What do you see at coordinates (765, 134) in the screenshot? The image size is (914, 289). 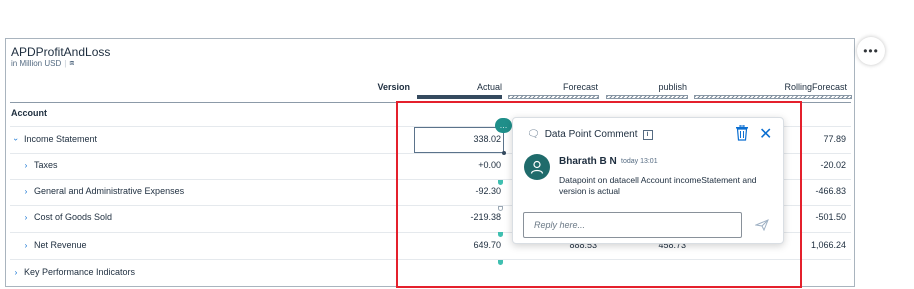 I see `close-icon: ✕` at bounding box center [765, 134].